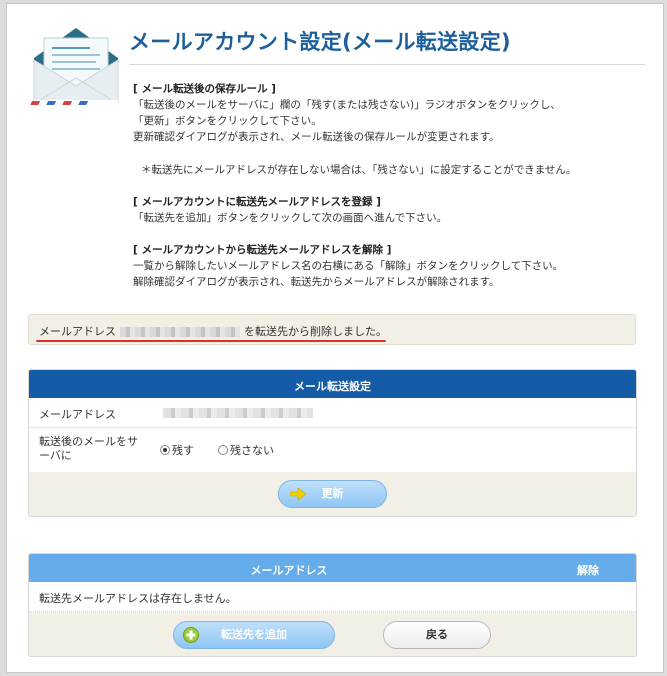 This screenshot has height=676, width=667. I want to click on result-message: メールアドレス を転送先から削除しました。, so click(213, 331).